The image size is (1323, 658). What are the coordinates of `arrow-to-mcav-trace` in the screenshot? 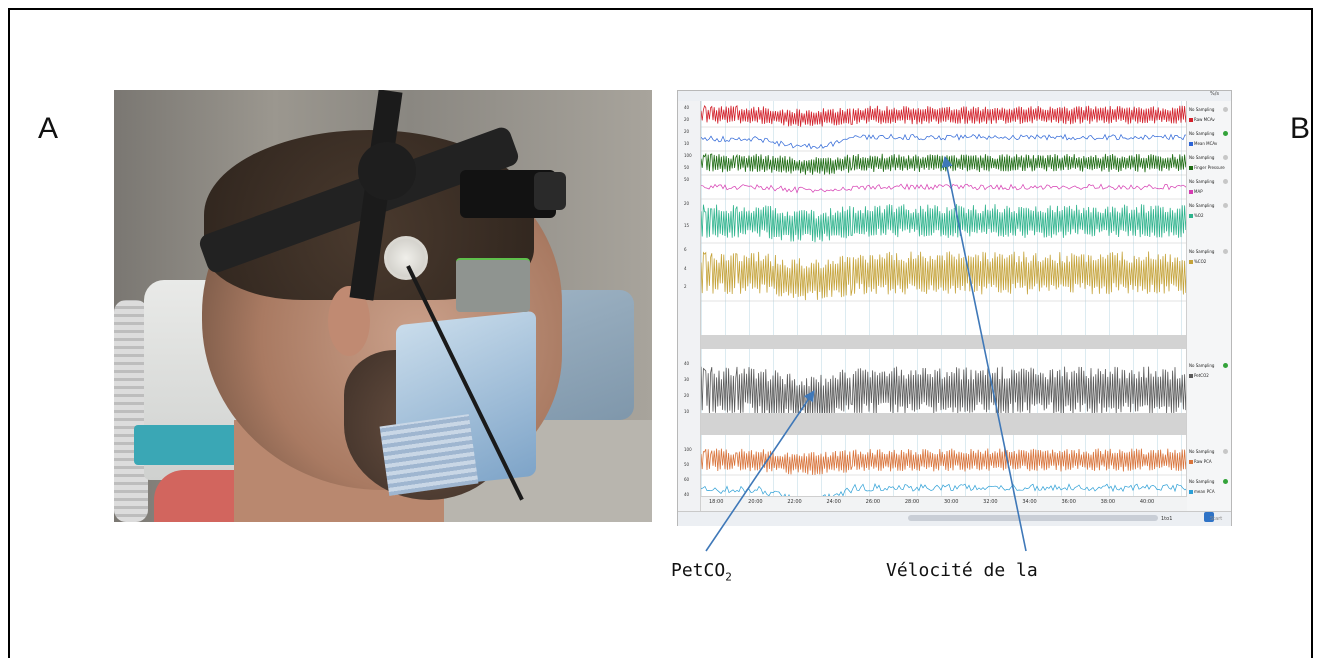 It's located at (984, 353).